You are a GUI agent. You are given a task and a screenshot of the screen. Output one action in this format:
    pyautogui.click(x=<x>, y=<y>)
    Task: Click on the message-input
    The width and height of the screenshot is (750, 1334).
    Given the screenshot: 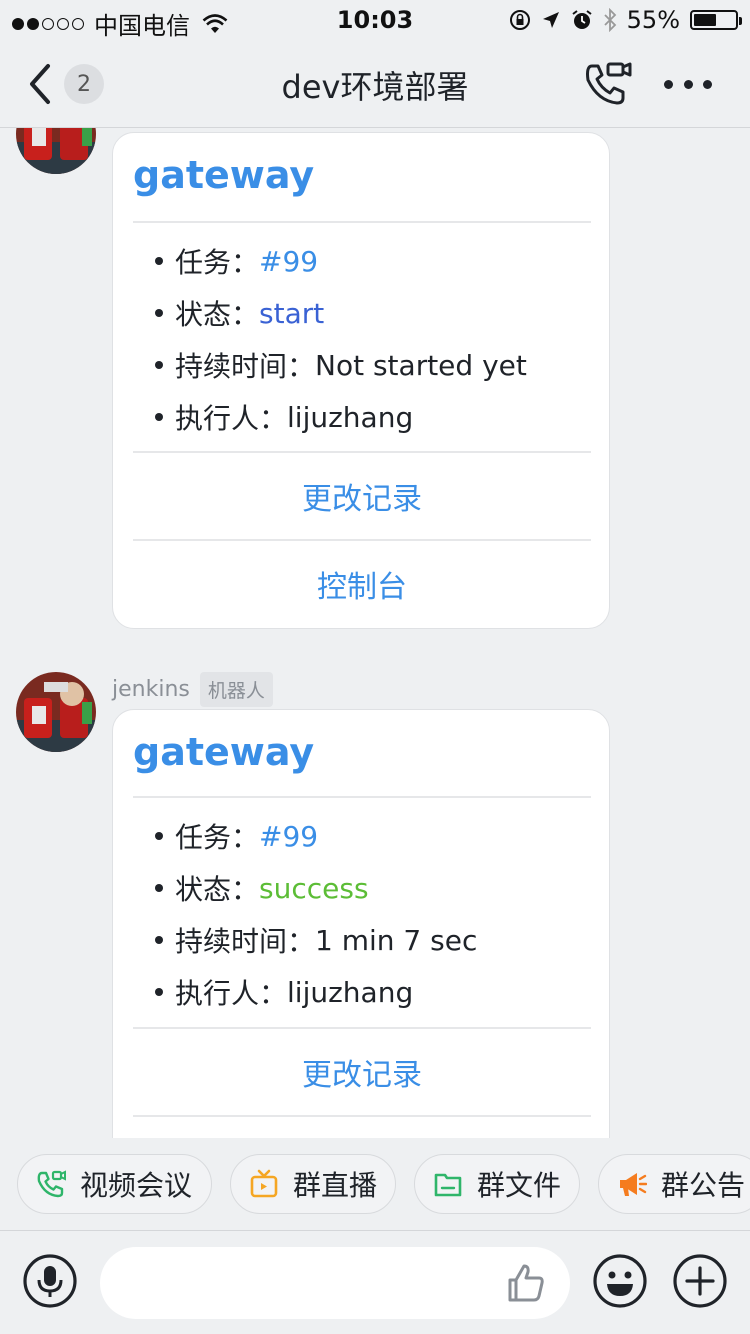 What is the action you would take?
    pyautogui.click(x=335, y=1283)
    